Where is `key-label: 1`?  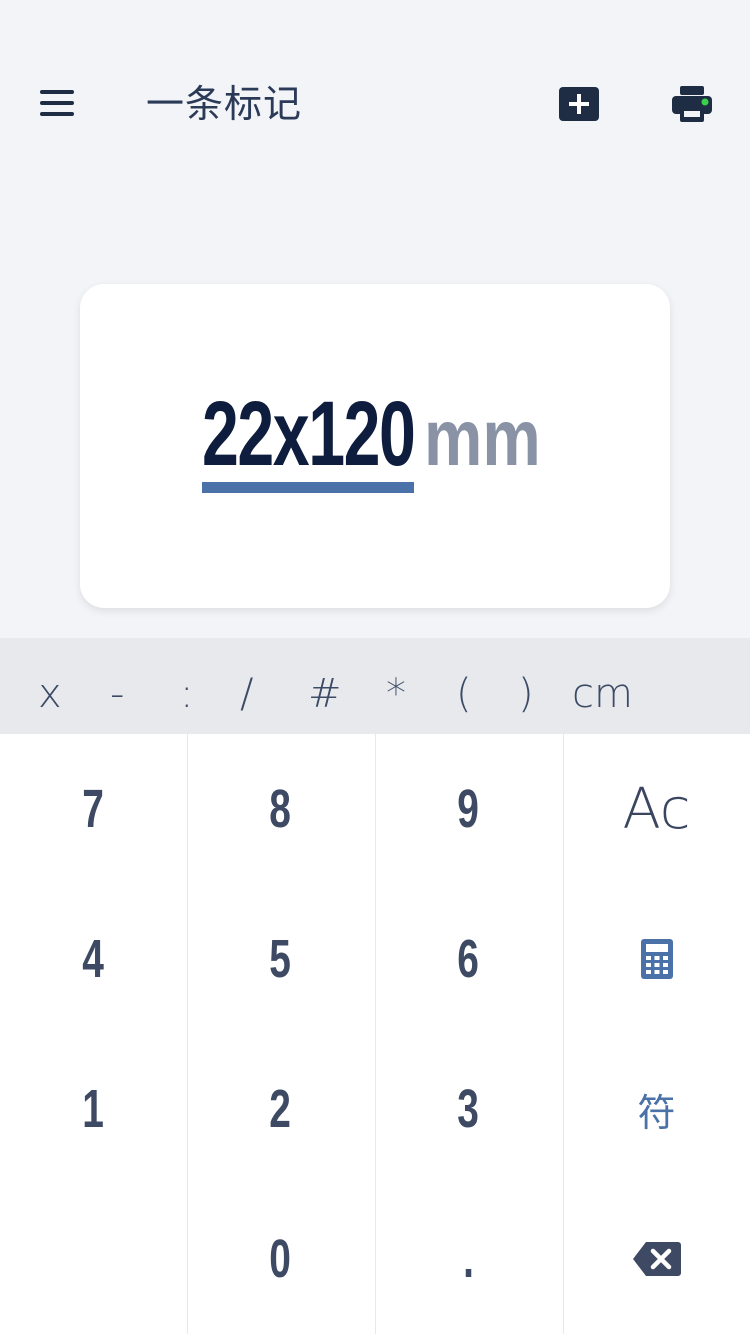
key-label: 1 is located at coordinates (93, 1109).